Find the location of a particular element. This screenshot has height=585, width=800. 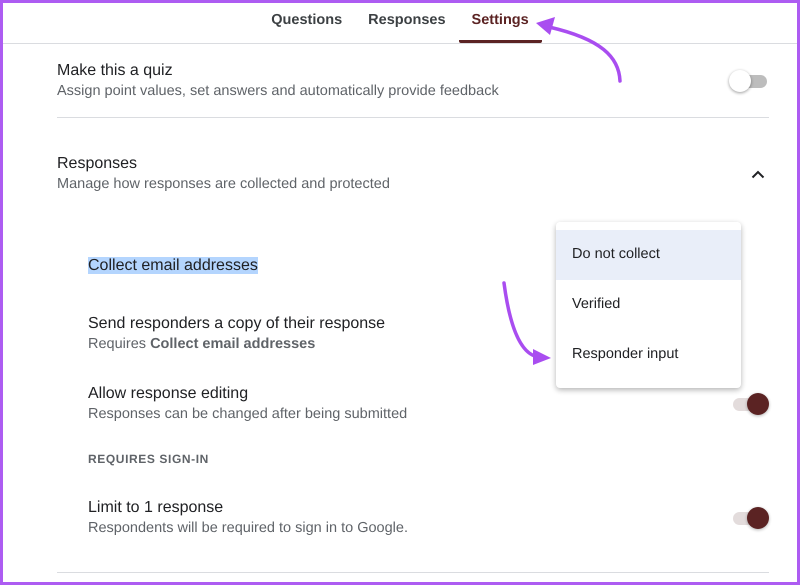

chevron-up-icon is located at coordinates (758, 174).